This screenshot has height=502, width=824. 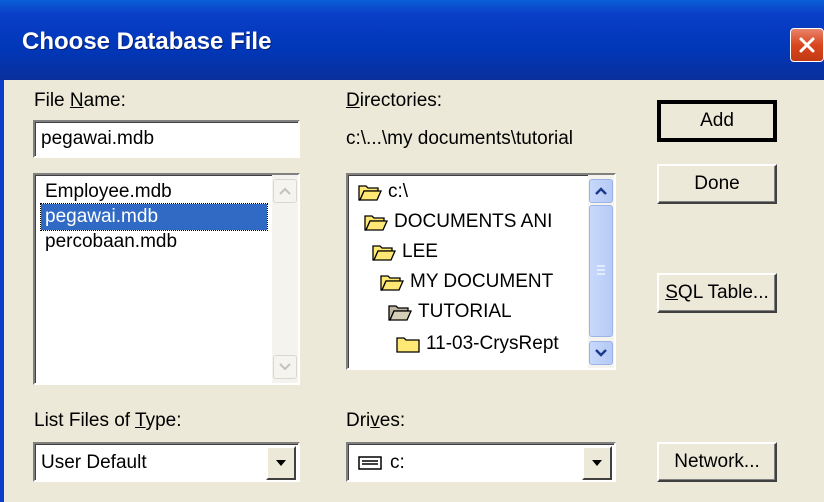 What do you see at coordinates (80, 100) in the screenshot?
I see `file-name-label: File Name:` at bounding box center [80, 100].